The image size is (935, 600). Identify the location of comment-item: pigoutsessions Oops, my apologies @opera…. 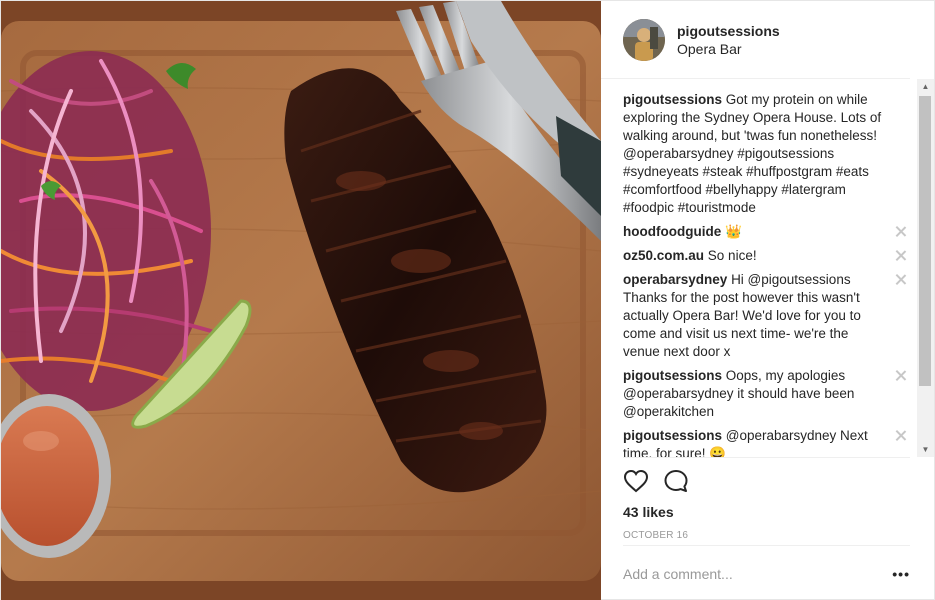
(766, 394).